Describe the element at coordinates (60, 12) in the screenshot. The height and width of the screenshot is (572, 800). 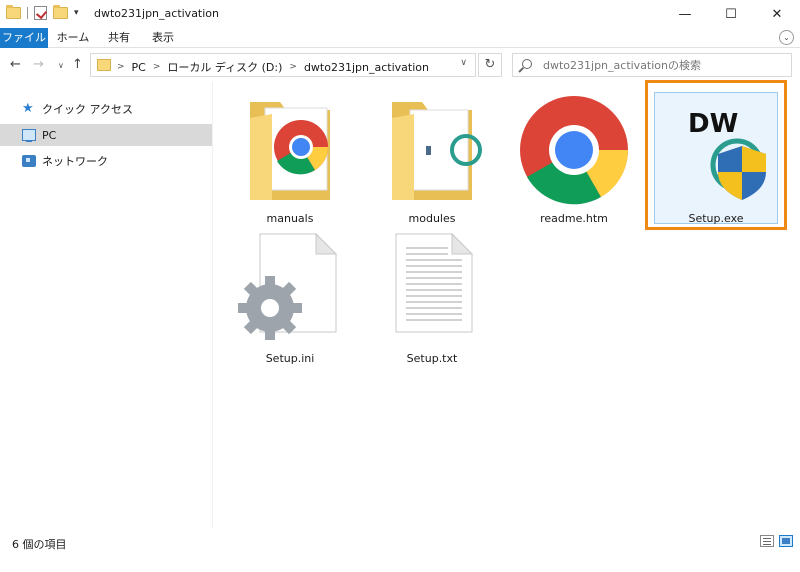
I see `new-folder-icon` at that location.